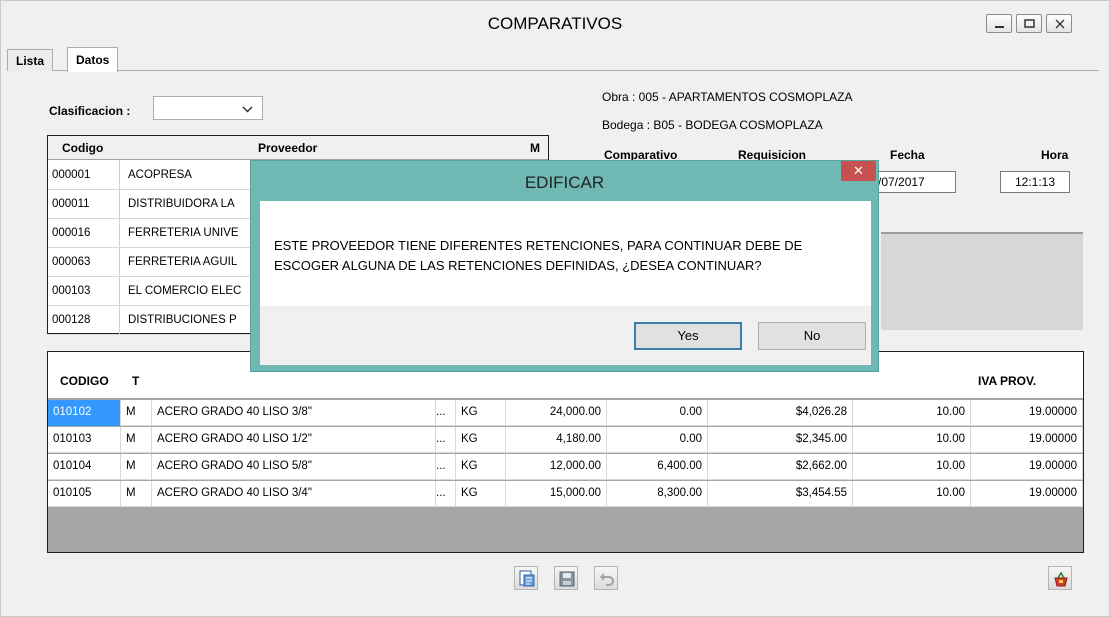  I want to click on proveedor-nombre: DISTRIBUCIONES P, so click(182, 320).